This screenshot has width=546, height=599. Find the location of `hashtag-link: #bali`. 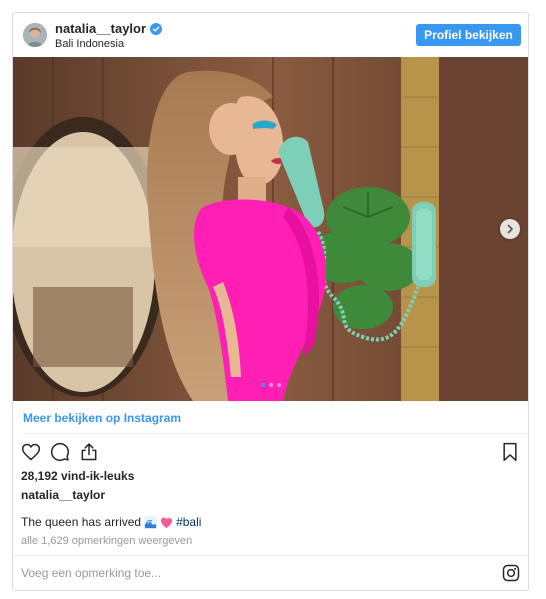

hashtag-link: #bali is located at coordinates (188, 522).